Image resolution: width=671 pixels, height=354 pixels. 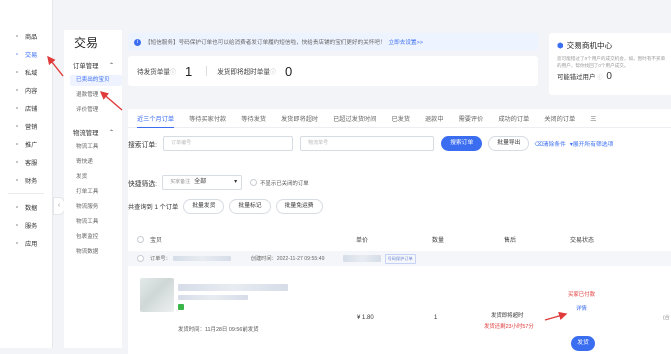 I want to click on batch-mark-button: 批量标记, so click(x=250, y=206).